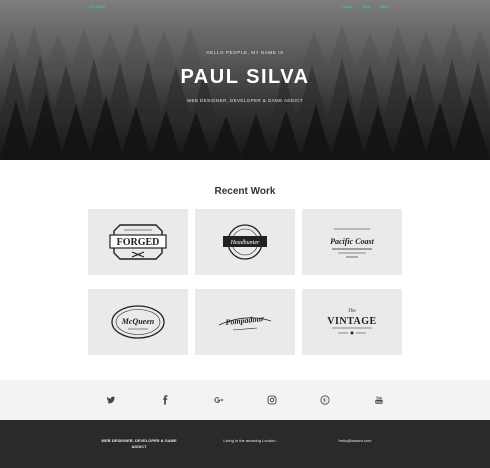  Describe the element at coordinates (245, 400) in the screenshot. I see `social-bar: You Tube` at that location.